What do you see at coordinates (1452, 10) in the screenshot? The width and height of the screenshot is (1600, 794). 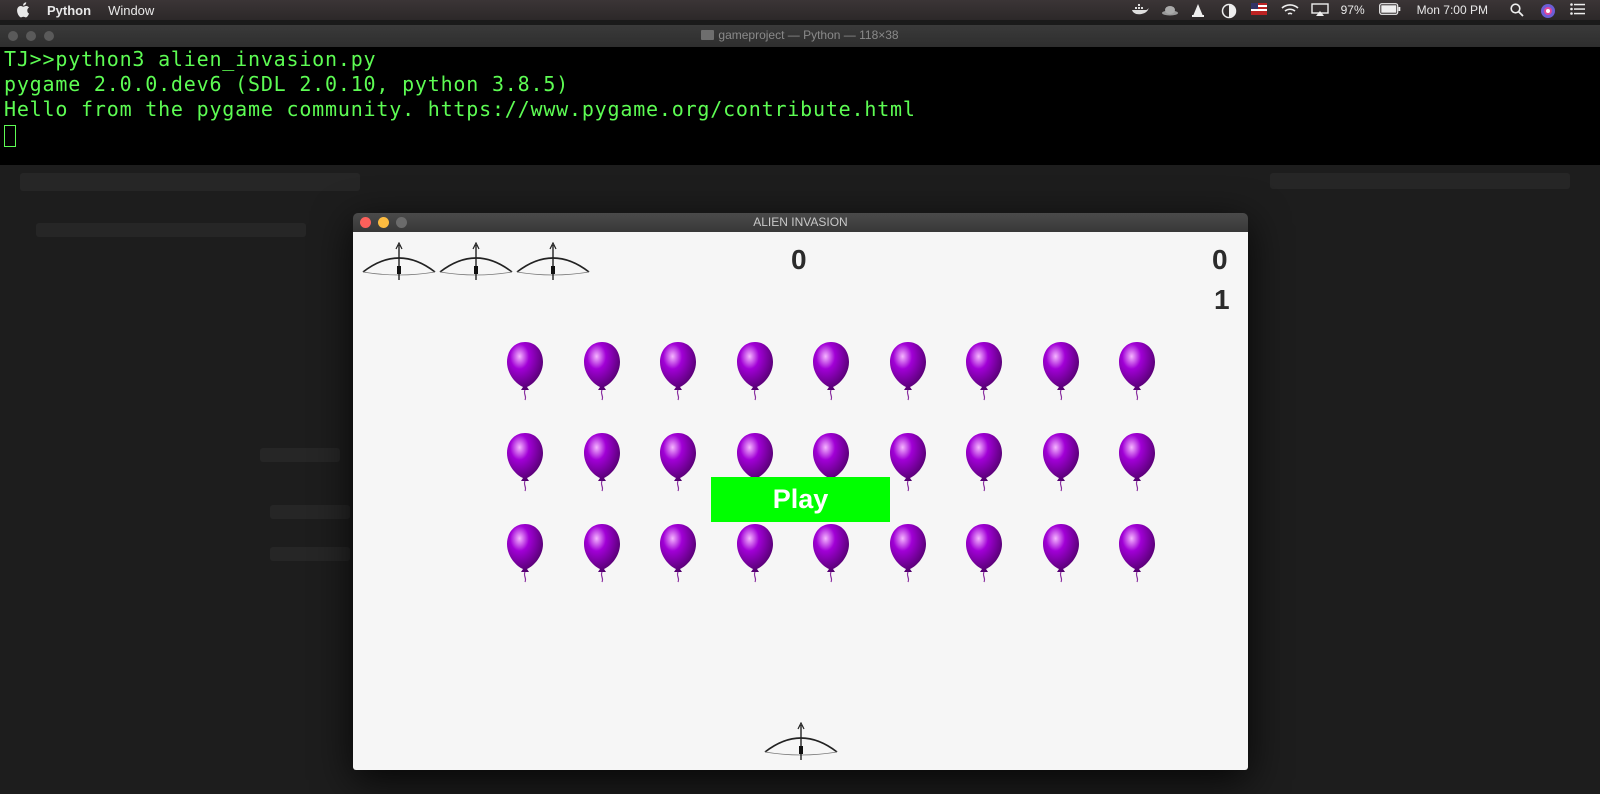 I see `menu-clock: Mon 7:00 PM` at bounding box center [1452, 10].